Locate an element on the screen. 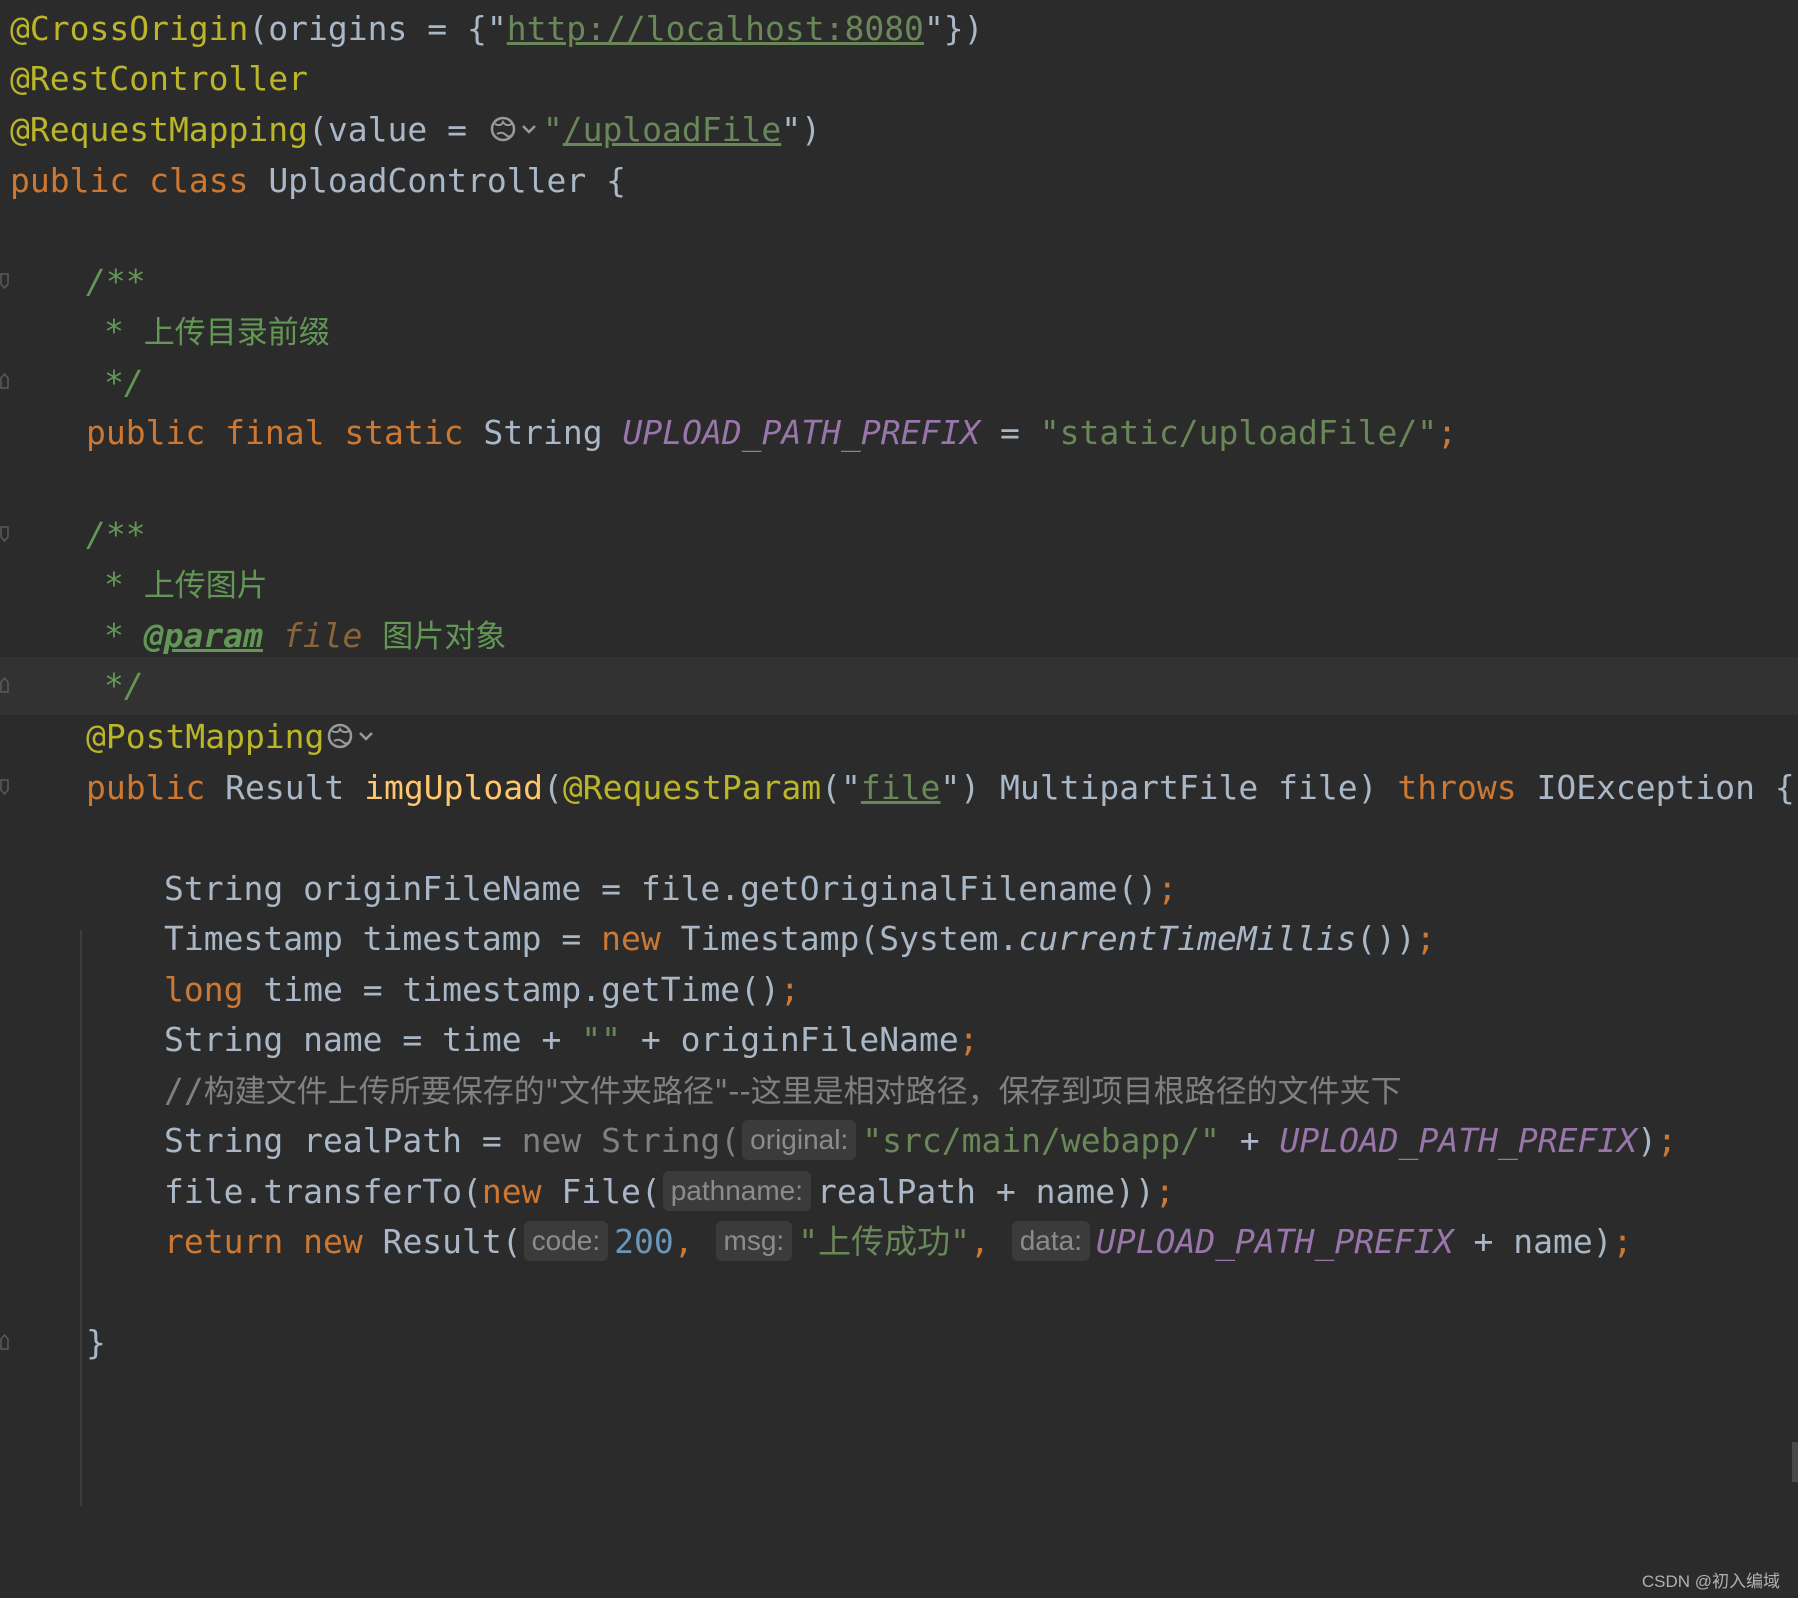 Image resolution: width=1798 pixels, height=1598 pixels. code-token: file.transferTo( is located at coordinates (323, 1191).